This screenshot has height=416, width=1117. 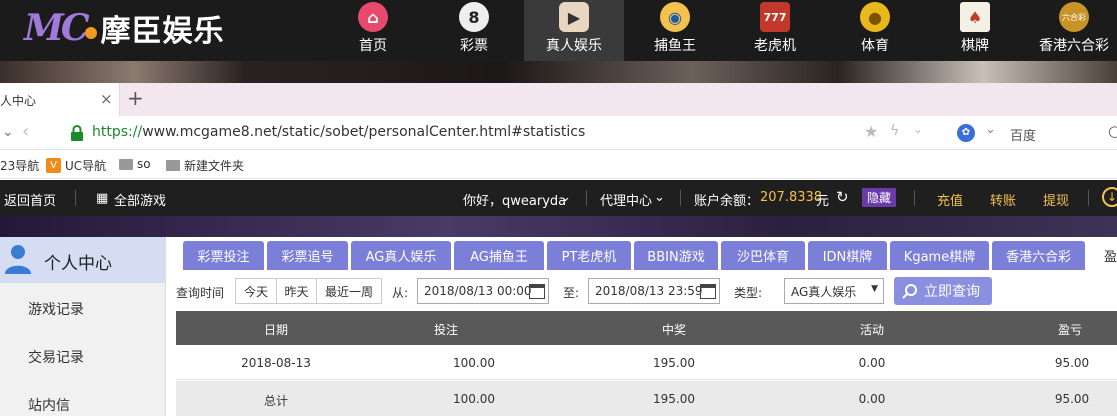 What do you see at coordinates (446, 330) in the screenshot?
I see `column-header: 投注` at bounding box center [446, 330].